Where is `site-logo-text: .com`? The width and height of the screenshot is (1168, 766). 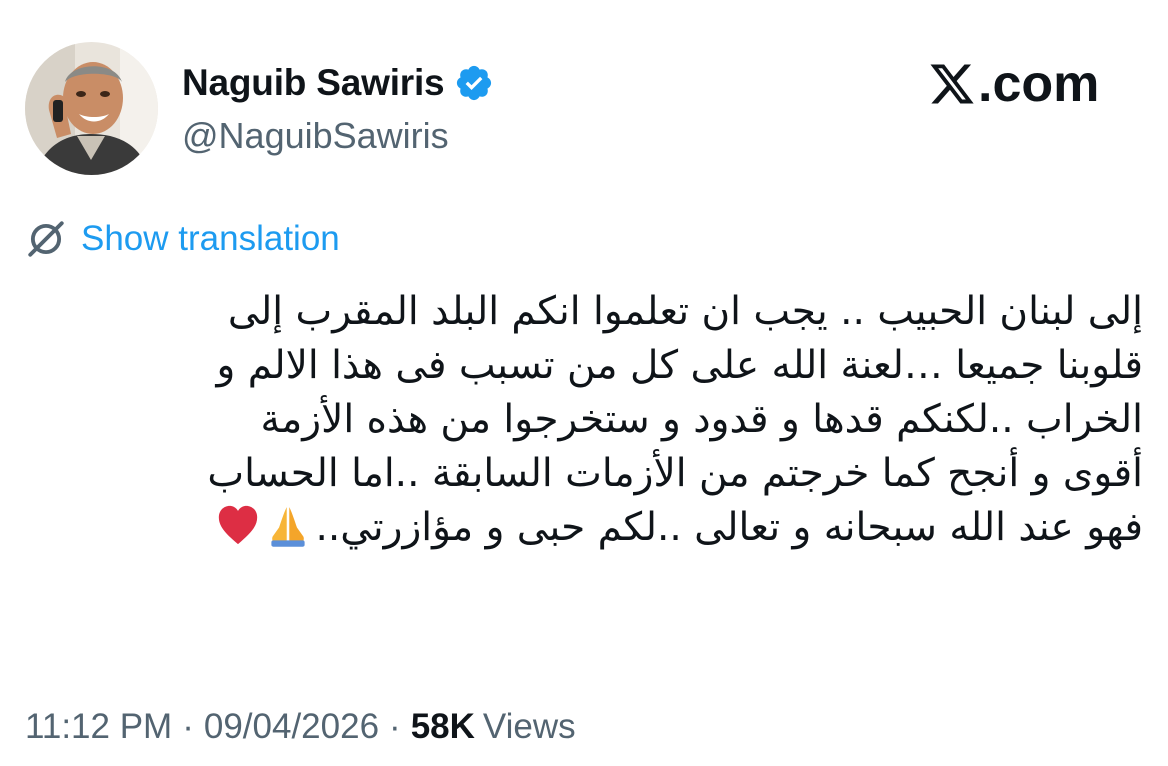 site-logo-text: .com is located at coordinates (1039, 84).